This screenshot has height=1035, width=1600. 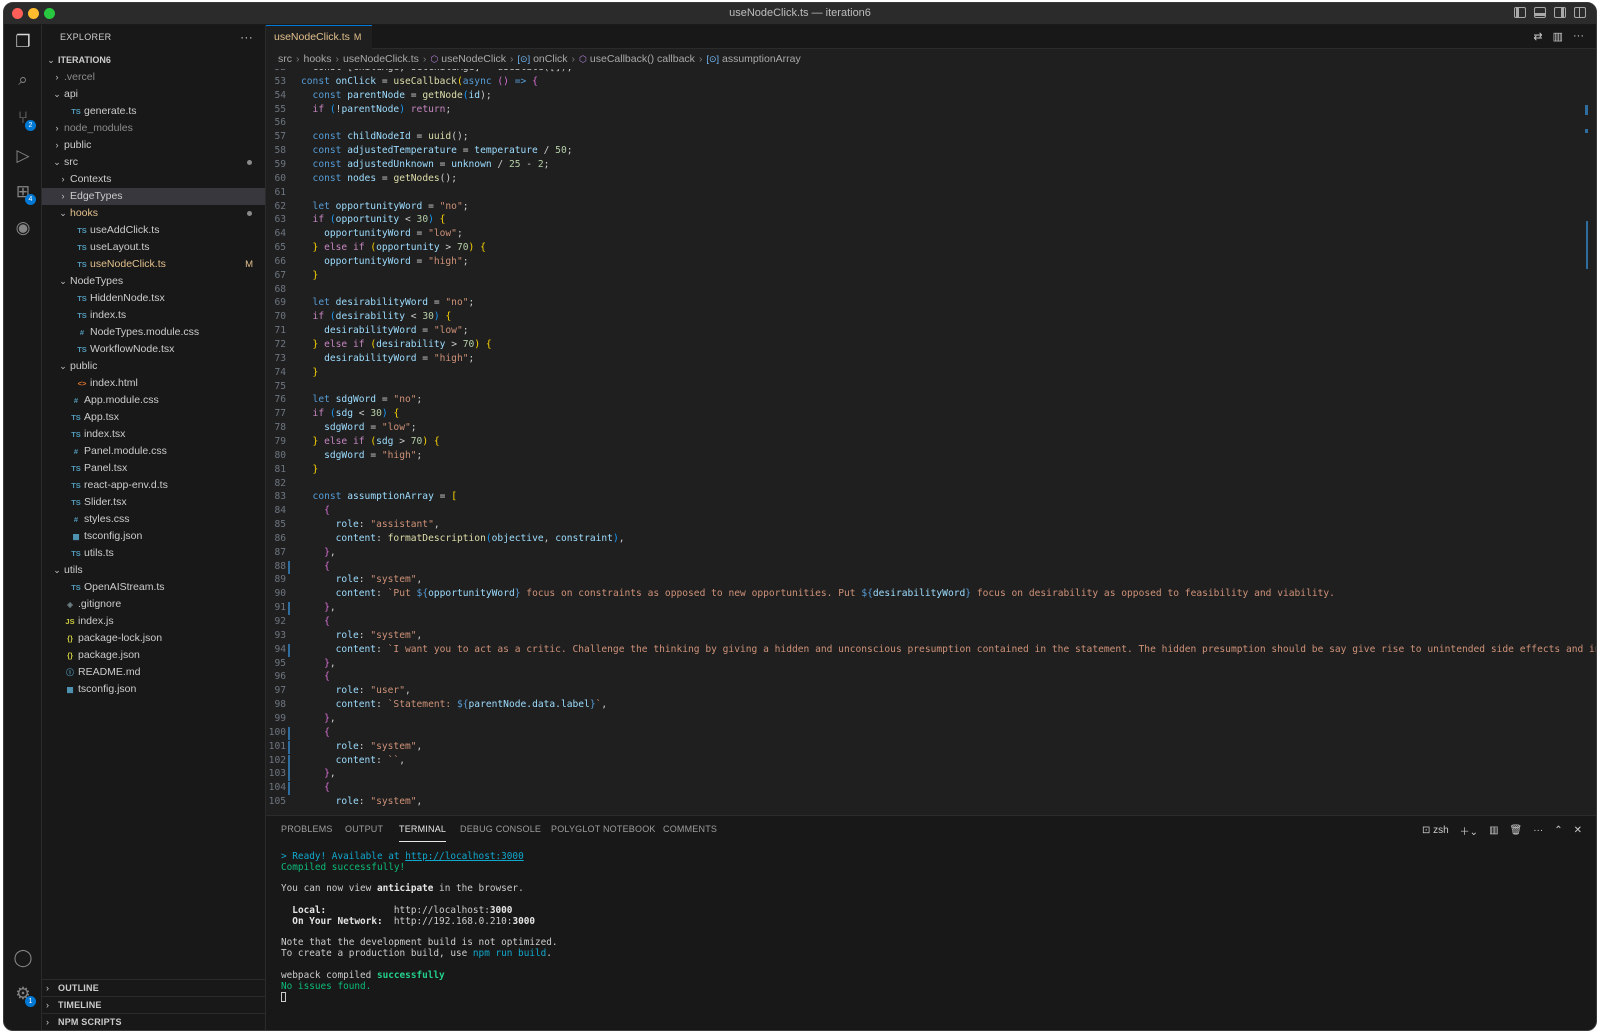 I want to click on tab-debug-console: DEBUG CONSOLE, so click(x=500, y=829).